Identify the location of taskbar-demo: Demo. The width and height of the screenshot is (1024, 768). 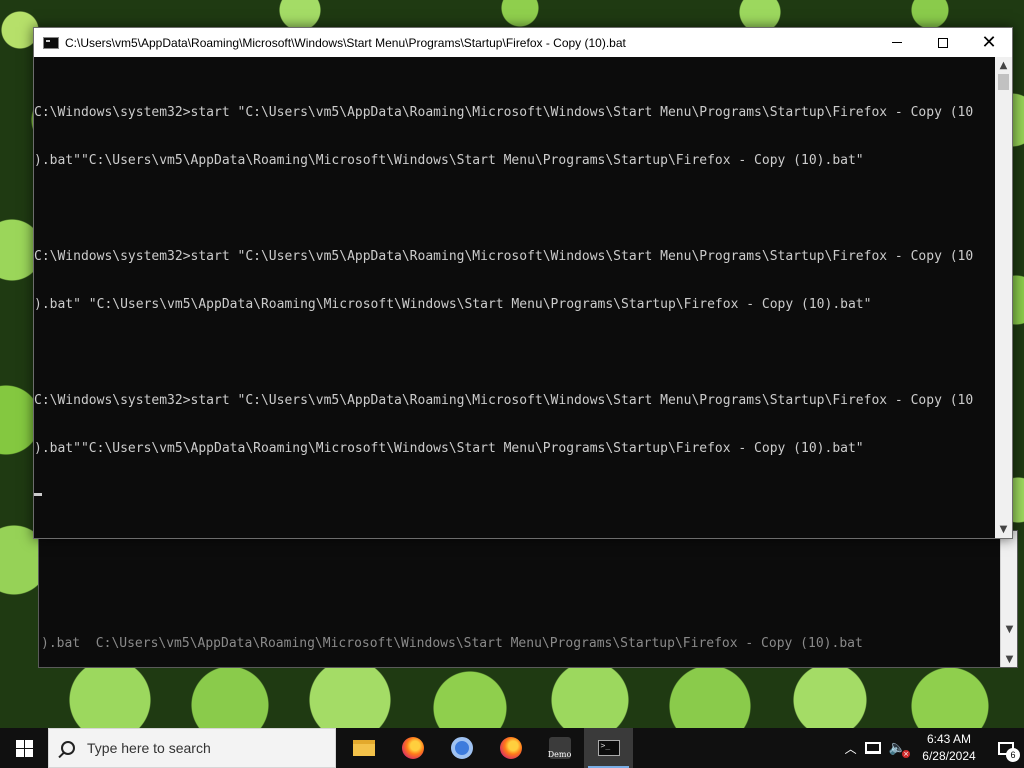
(559, 748).